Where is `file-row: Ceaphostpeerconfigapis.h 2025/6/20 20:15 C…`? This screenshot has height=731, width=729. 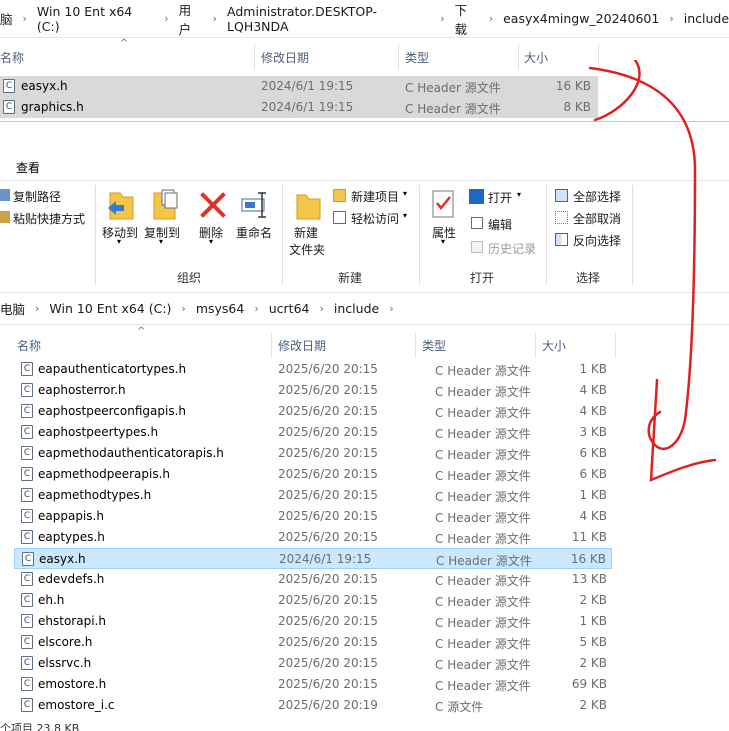 file-row: Ceaphostpeerconfigapis.h 2025/6/20 20:15 C… is located at coordinates (313, 411).